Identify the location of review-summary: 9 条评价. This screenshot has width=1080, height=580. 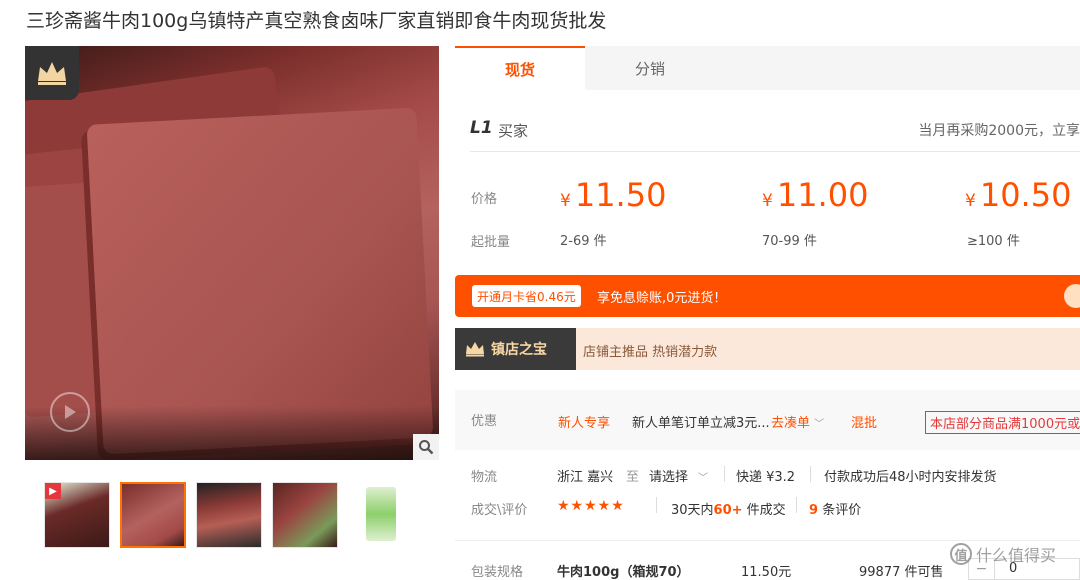
(835, 508).